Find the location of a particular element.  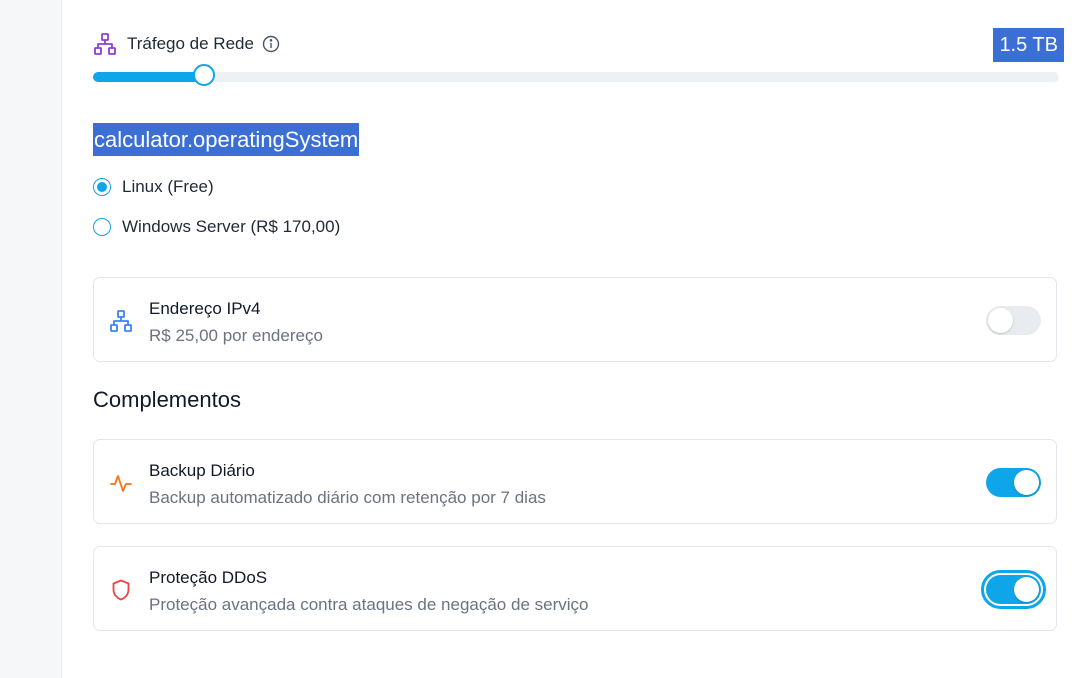

ddos-title: Proteção DDoS is located at coordinates (208, 577).